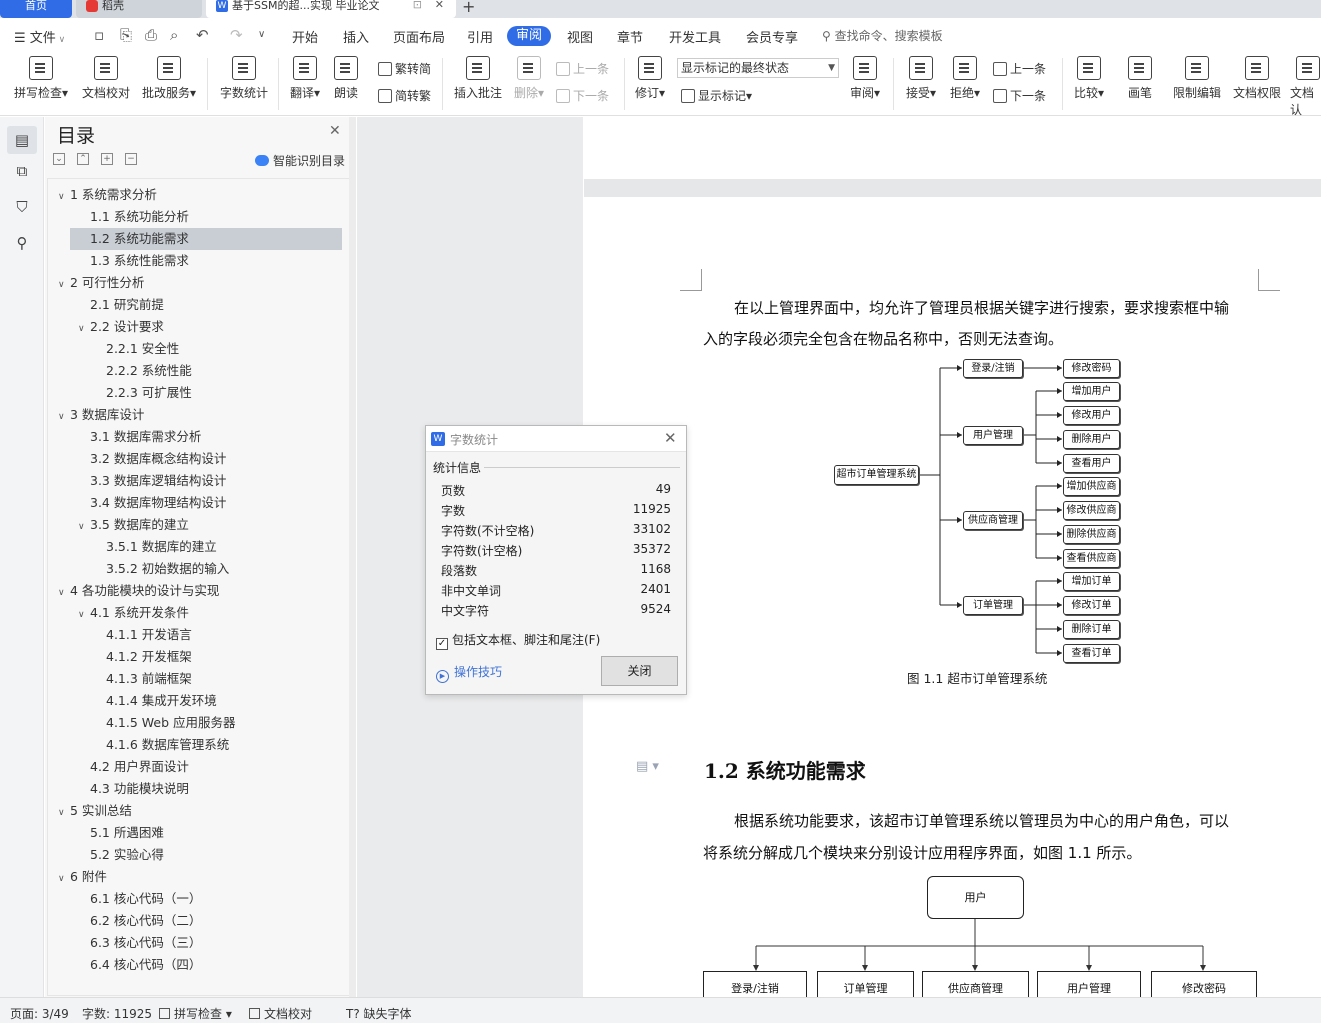 The width and height of the screenshot is (1321, 1023). Describe the element at coordinates (121, 327) in the screenshot. I see `toc-item: ∨ 2.2 设计要求` at that location.